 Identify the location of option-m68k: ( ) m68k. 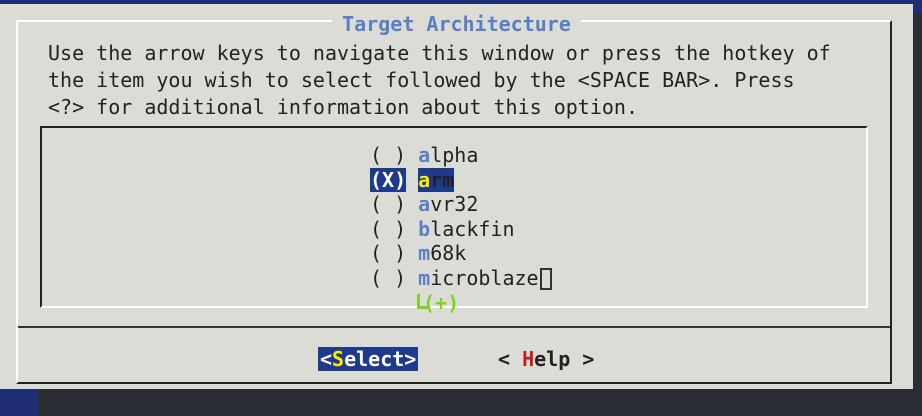
(461, 253).